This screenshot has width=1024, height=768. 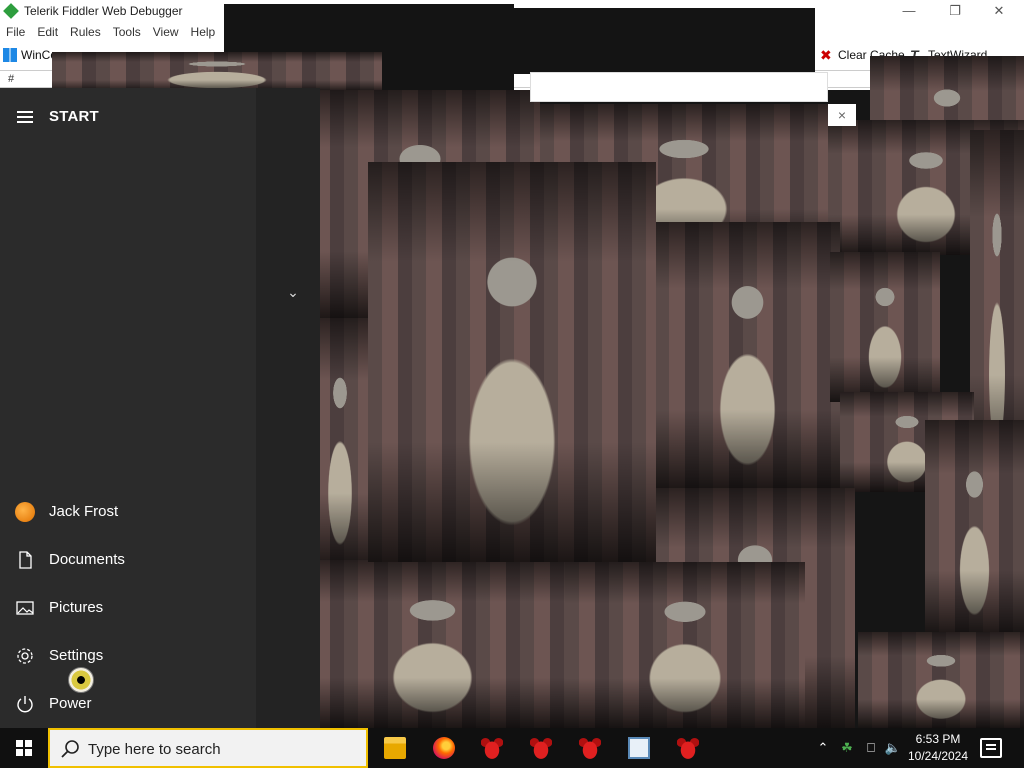 What do you see at coordinates (948, 55) in the screenshot?
I see `textwizard-button: T TextWizard` at bounding box center [948, 55].